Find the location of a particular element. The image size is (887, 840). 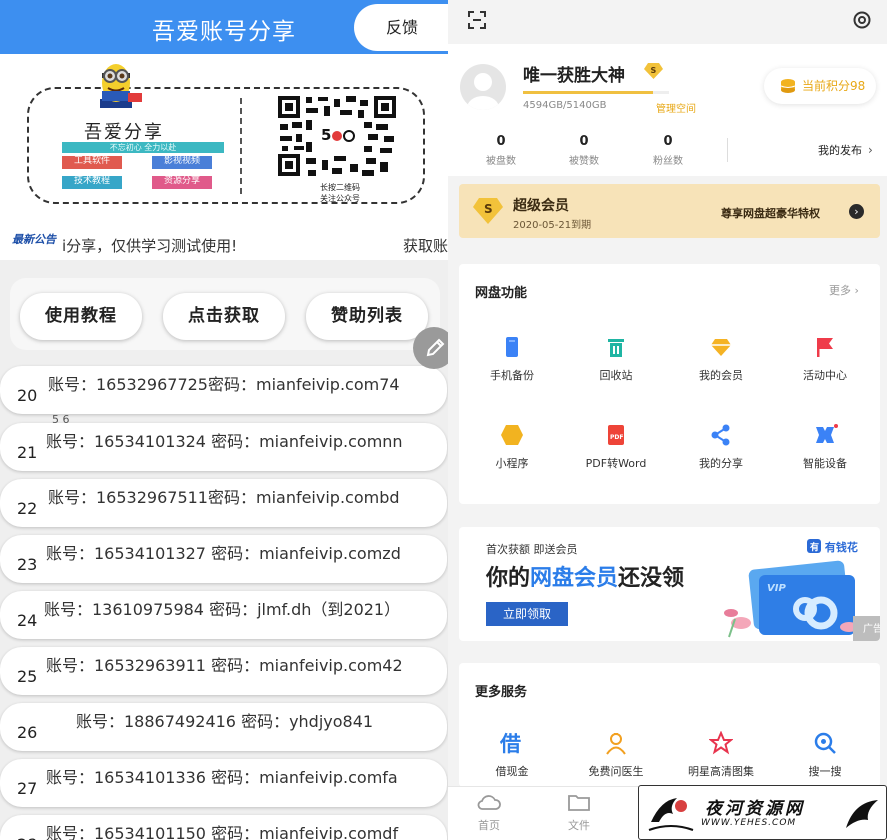

settings-icon is located at coordinates (862, 20).